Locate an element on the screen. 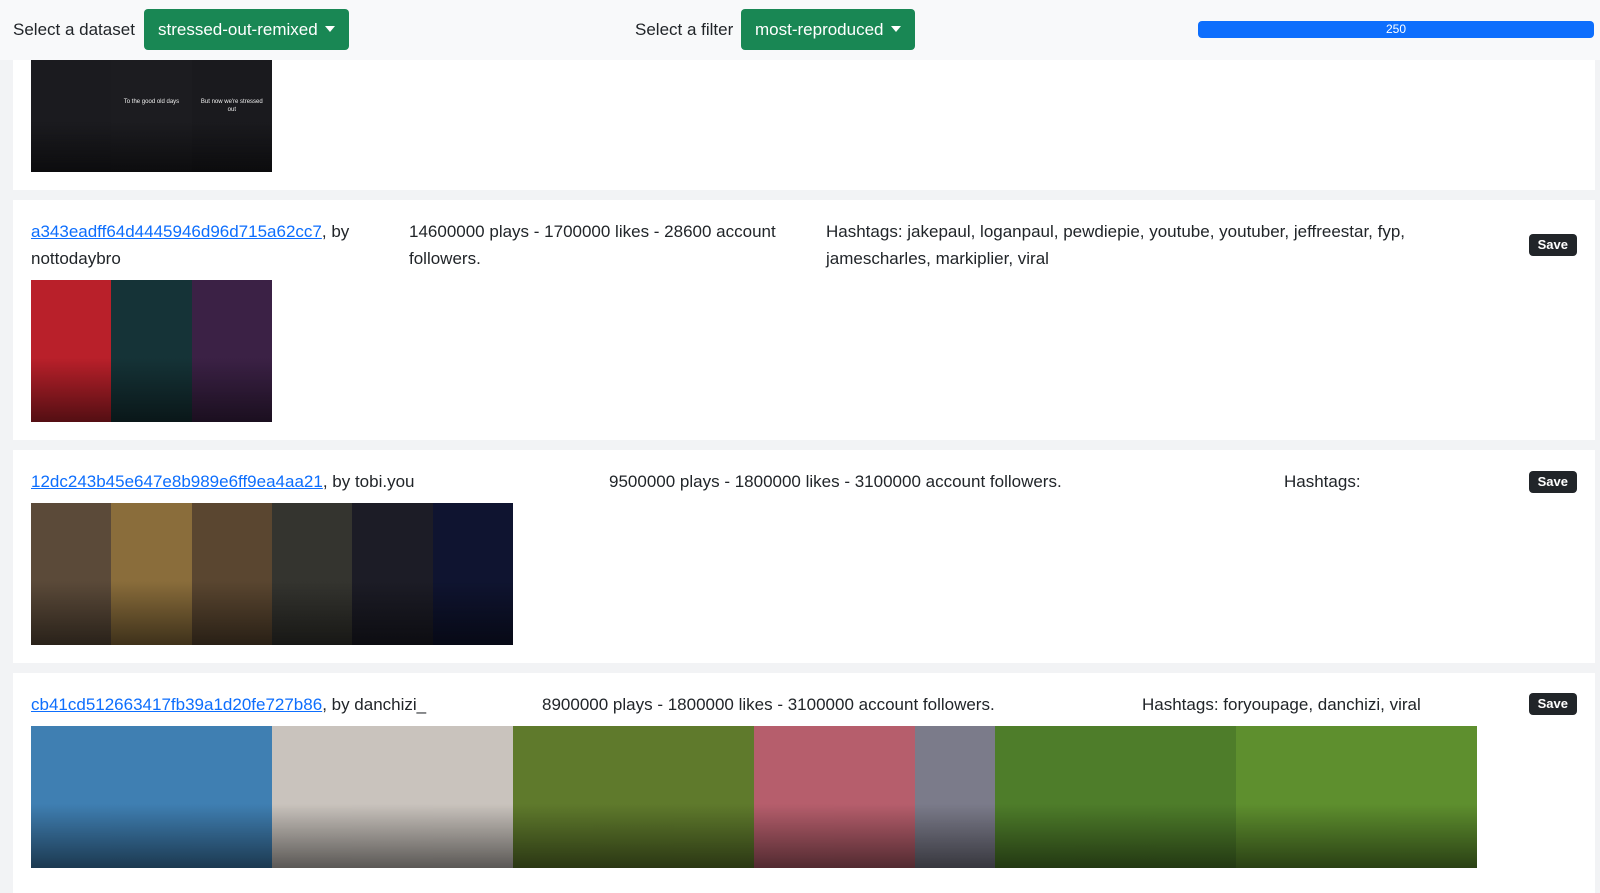  progress-count: 250 is located at coordinates (1396, 29).